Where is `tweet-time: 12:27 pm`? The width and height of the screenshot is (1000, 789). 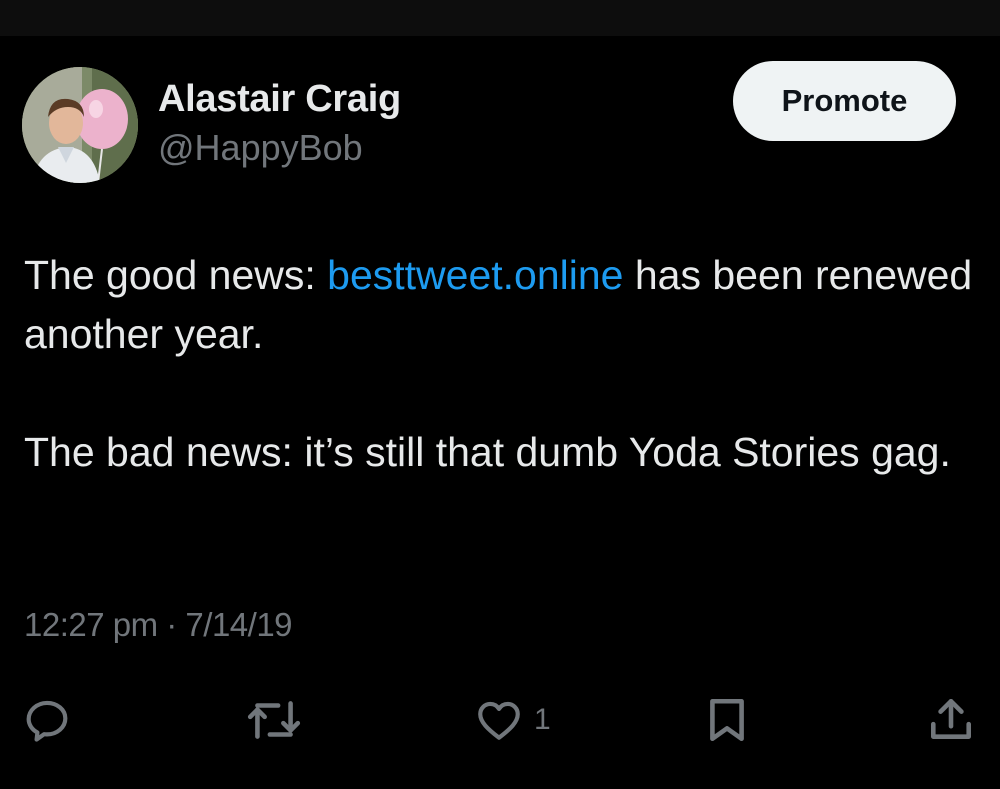
tweet-time: 12:27 pm is located at coordinates (91, 624).